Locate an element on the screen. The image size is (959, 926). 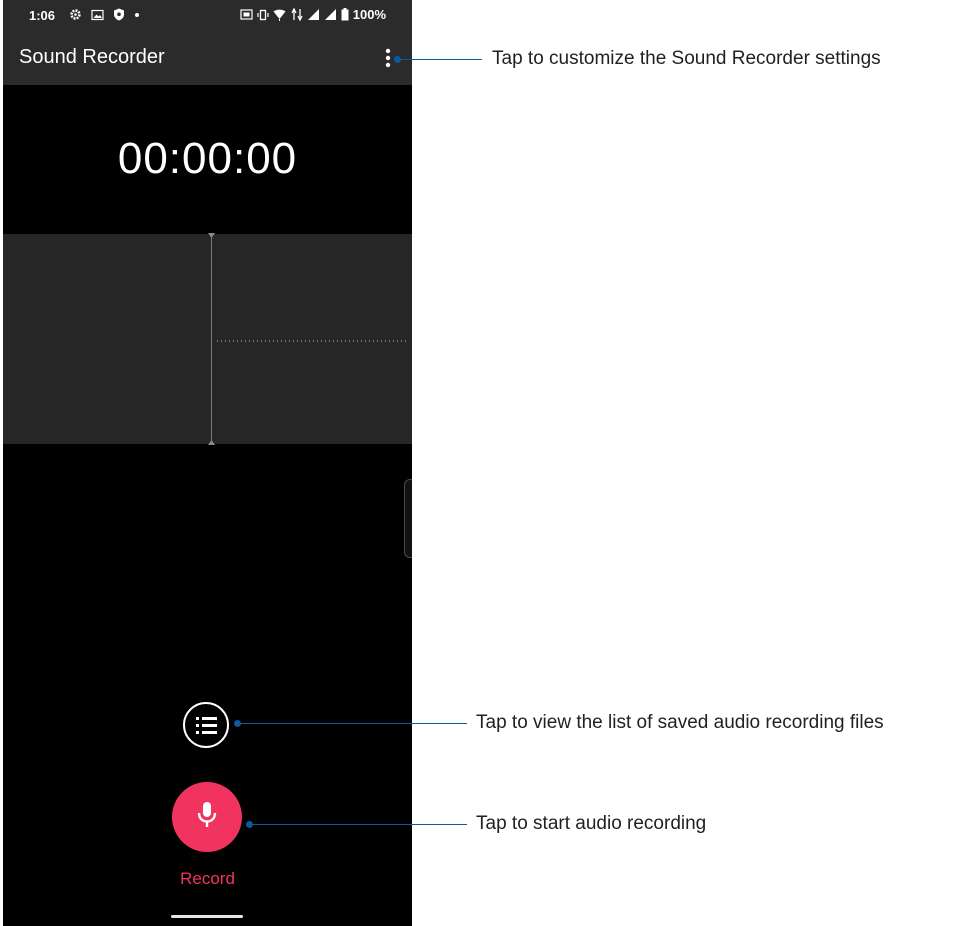
battery-level: 100% is located at coordinates (369, 14).